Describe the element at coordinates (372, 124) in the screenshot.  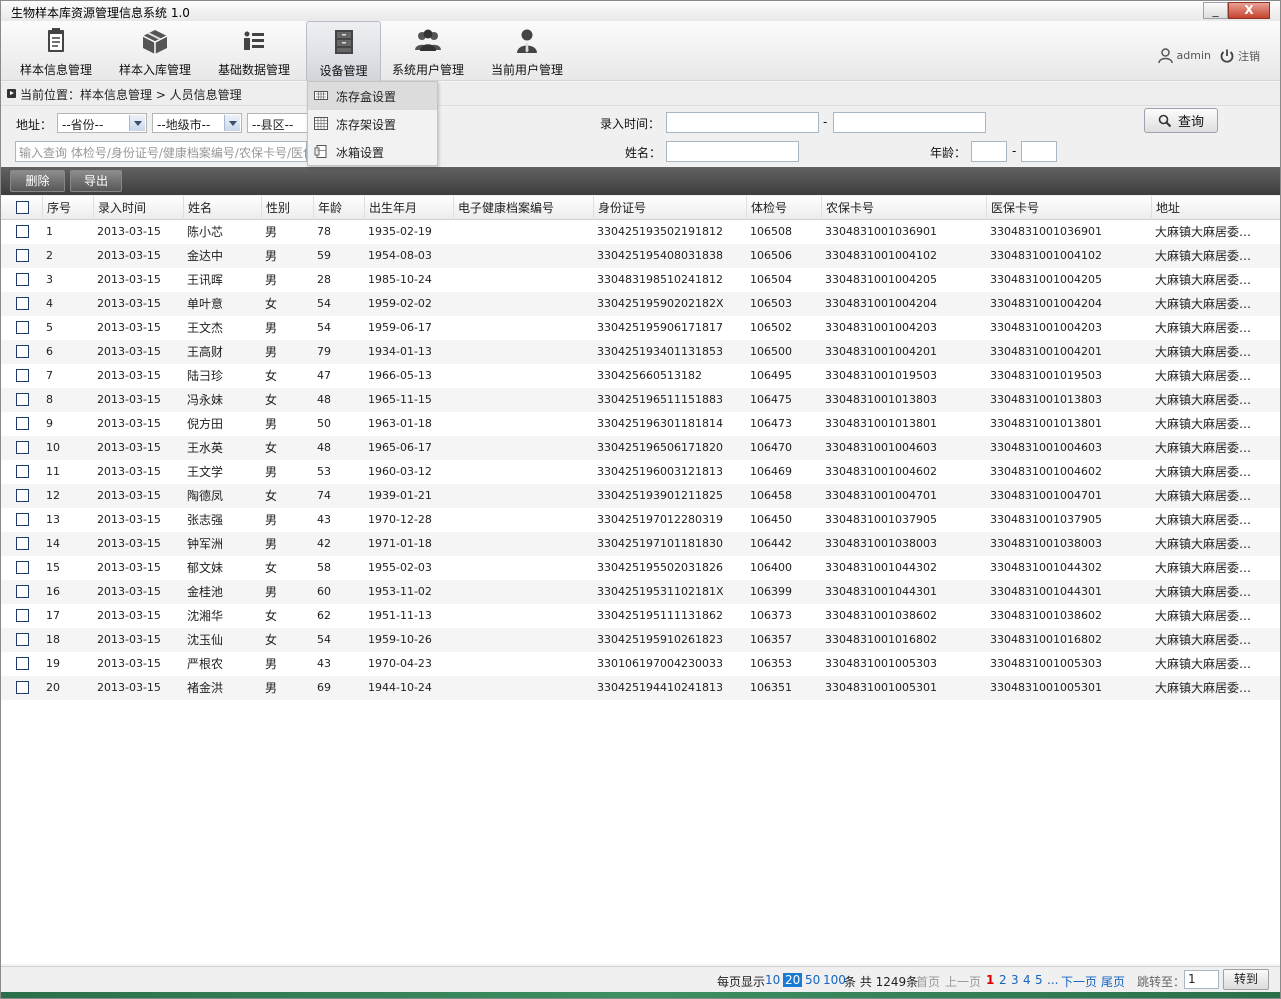
I see `dropdown-item-freezer-rack: 冻存架设置` at that location.